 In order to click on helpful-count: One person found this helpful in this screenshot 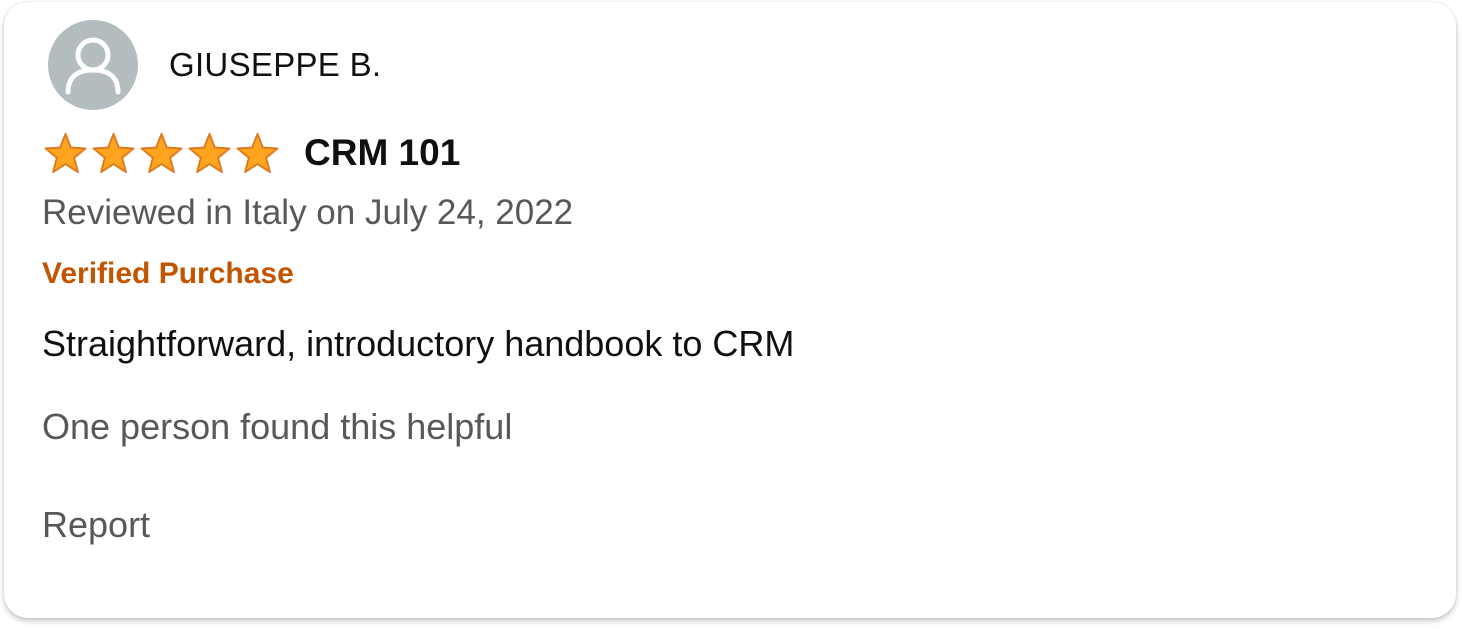, I will do `click(277, 426)`.